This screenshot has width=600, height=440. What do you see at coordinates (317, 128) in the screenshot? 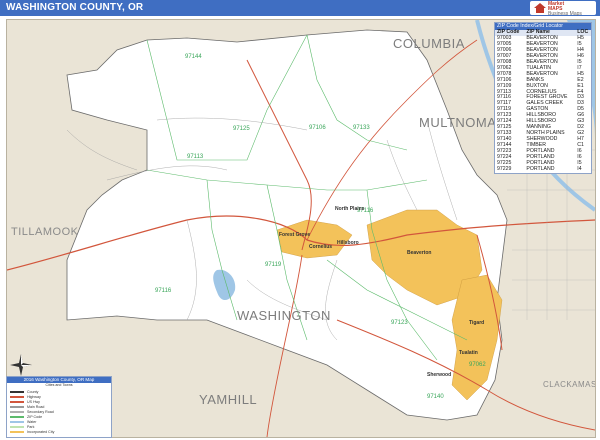
I see `zip-label: 97106` at bounding box center [317, 128].